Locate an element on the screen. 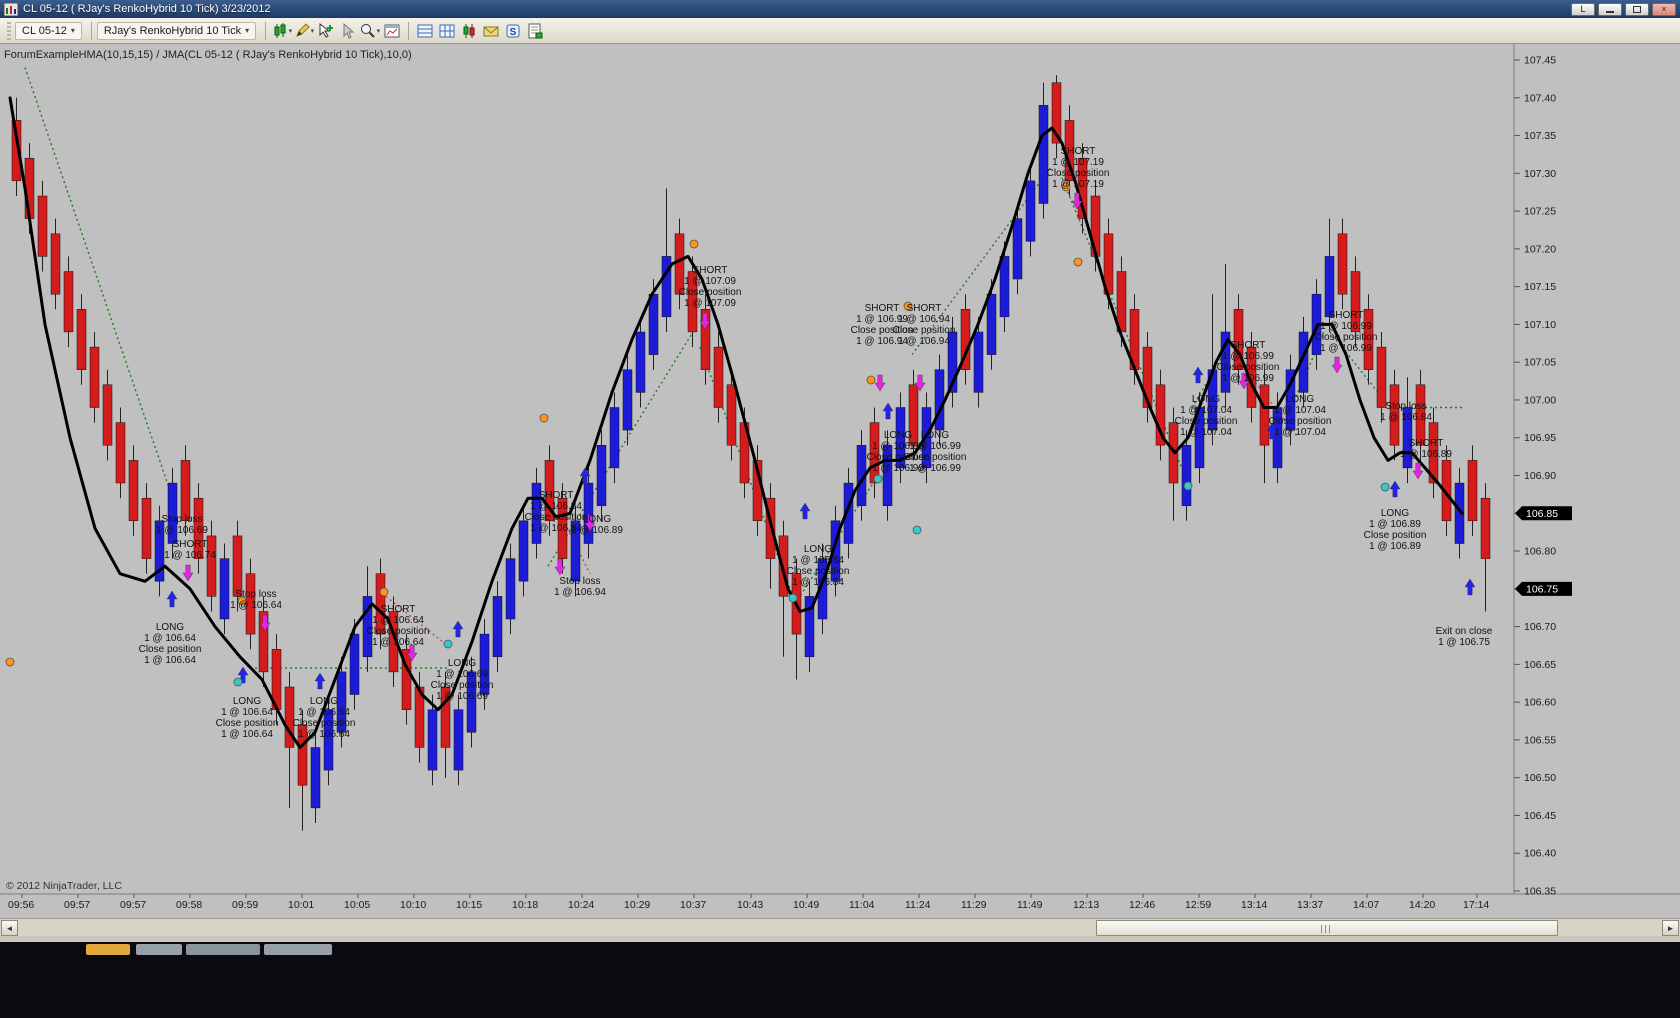  strategies-button: S is located at coordinates (513, 31).